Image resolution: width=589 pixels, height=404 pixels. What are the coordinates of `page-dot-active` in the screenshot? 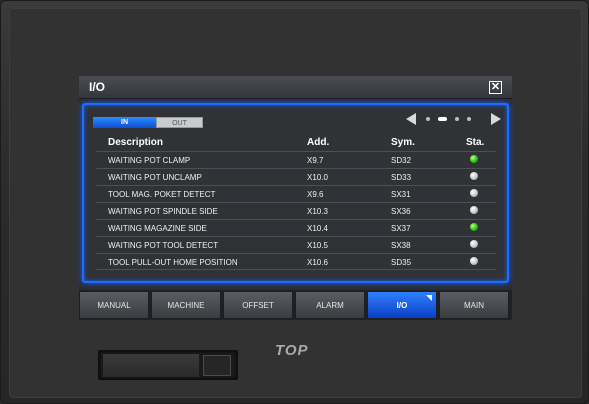 It's located at (442, 119).